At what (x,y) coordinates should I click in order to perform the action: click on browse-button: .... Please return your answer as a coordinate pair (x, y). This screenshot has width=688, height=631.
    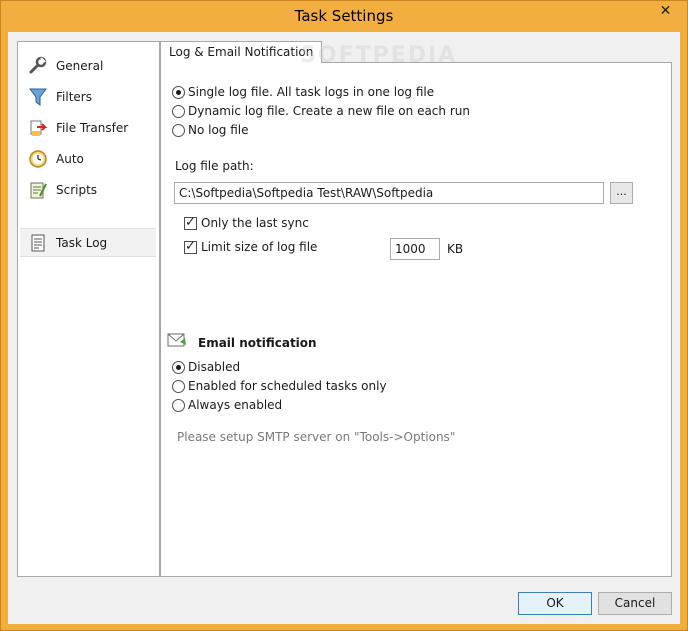
    Looking at the image, I should click on (621, 193).